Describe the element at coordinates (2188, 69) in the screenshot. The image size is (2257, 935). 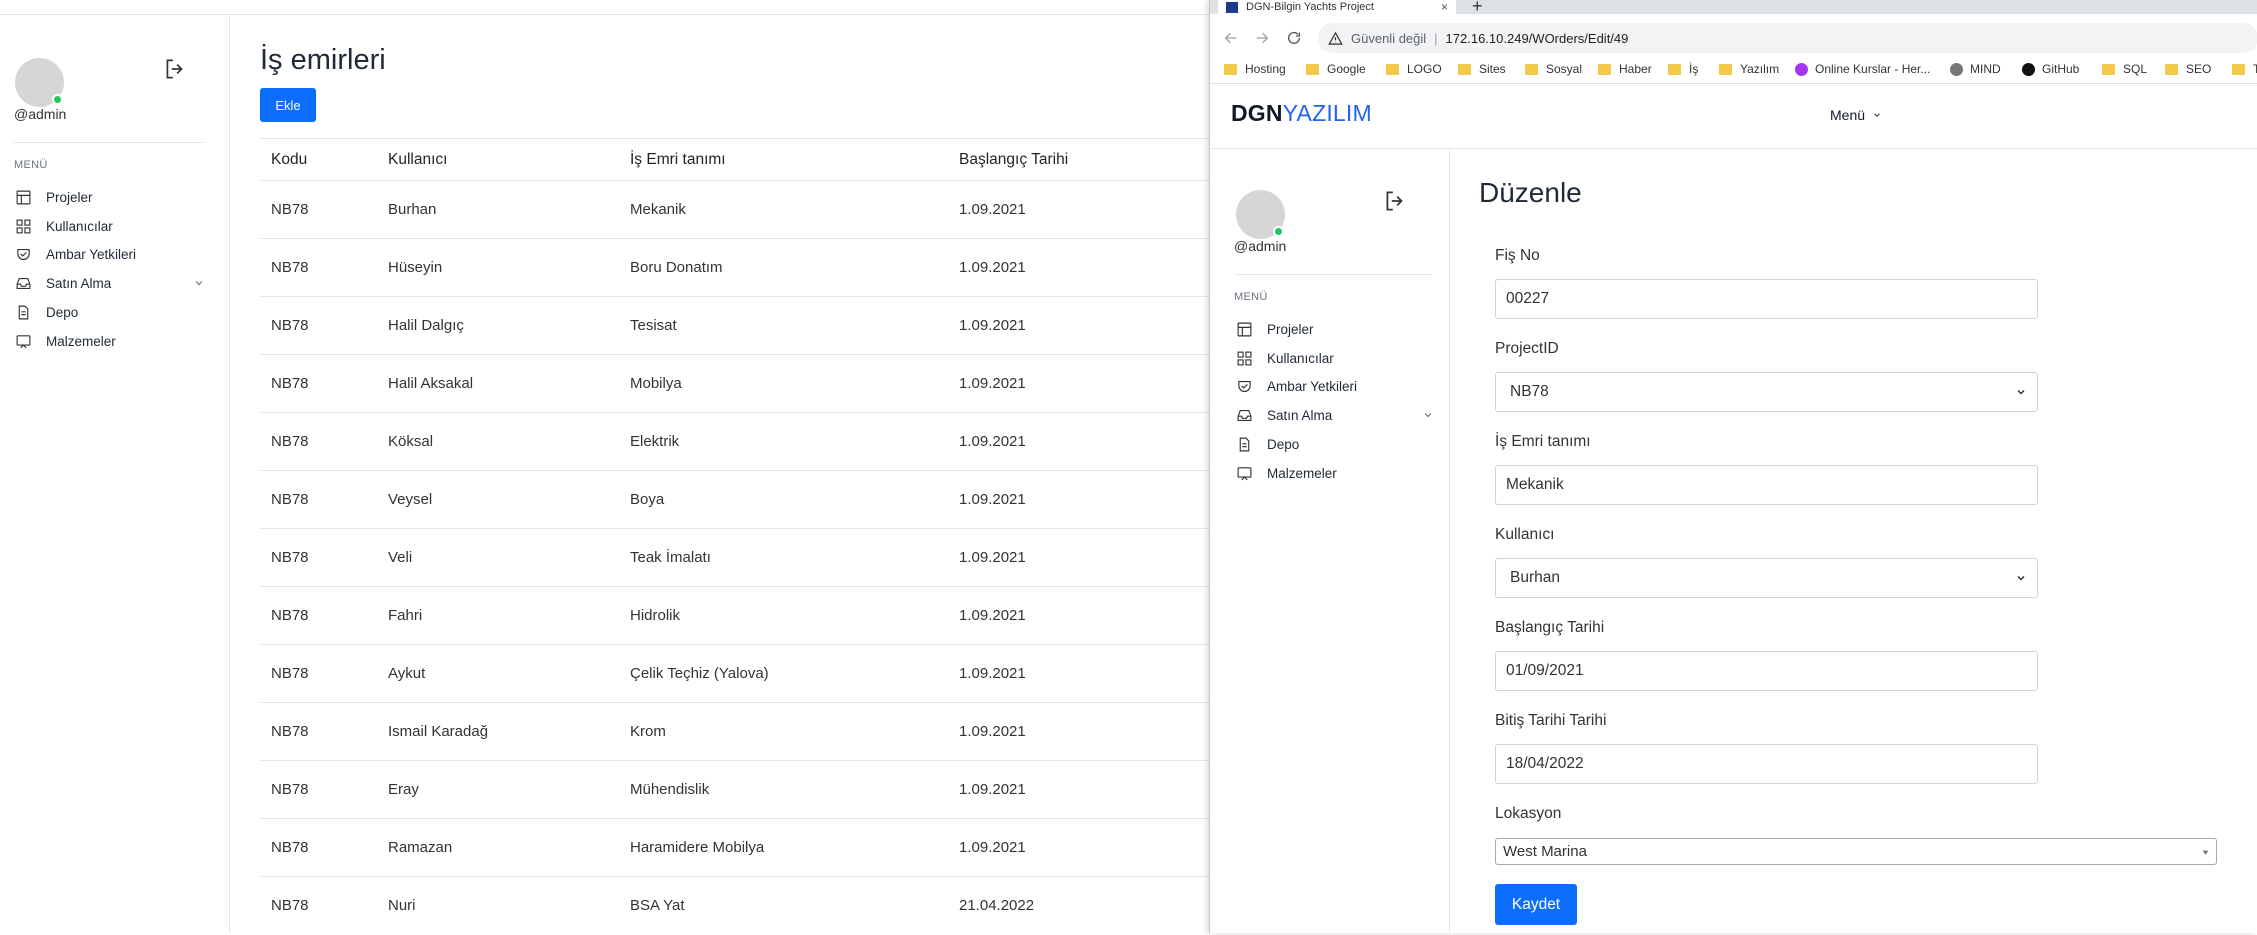
I see `bookmark-seo: SEO` at that location.